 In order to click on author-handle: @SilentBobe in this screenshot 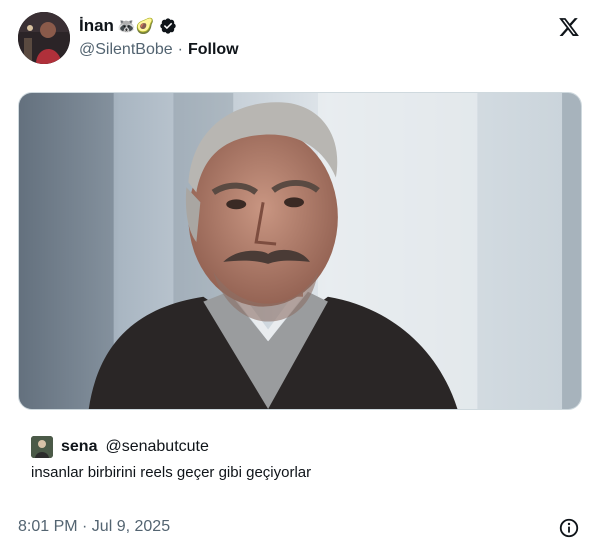, I will do `click(126, 50)`.